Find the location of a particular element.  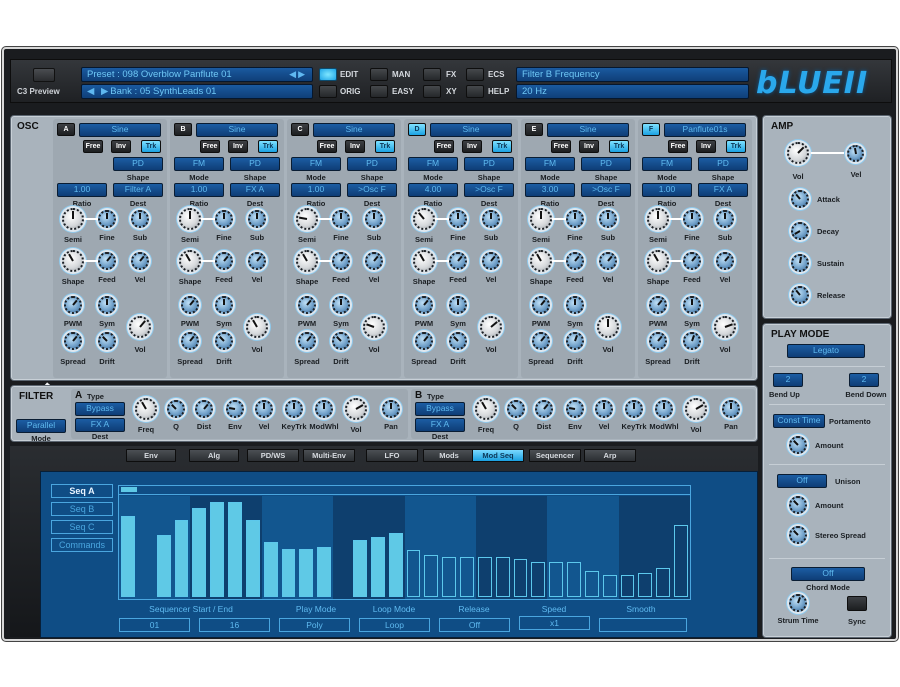

amp-vel-knob is located at coordinates (855, 153).